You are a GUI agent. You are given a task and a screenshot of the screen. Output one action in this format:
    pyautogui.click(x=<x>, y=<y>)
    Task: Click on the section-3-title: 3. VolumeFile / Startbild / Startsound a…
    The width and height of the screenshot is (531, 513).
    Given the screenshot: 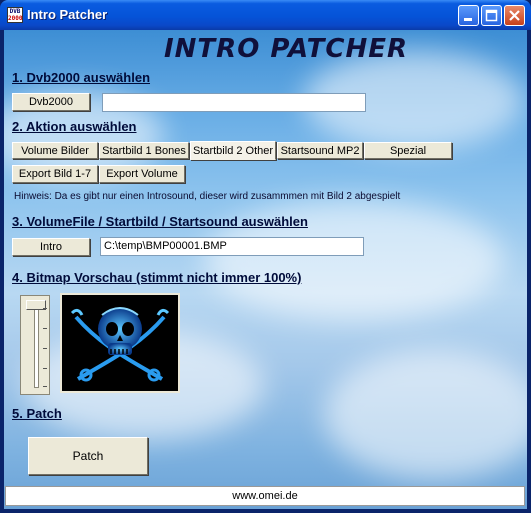 What is the action you would take?
    pyautogui.click(x=160, y=221)
    